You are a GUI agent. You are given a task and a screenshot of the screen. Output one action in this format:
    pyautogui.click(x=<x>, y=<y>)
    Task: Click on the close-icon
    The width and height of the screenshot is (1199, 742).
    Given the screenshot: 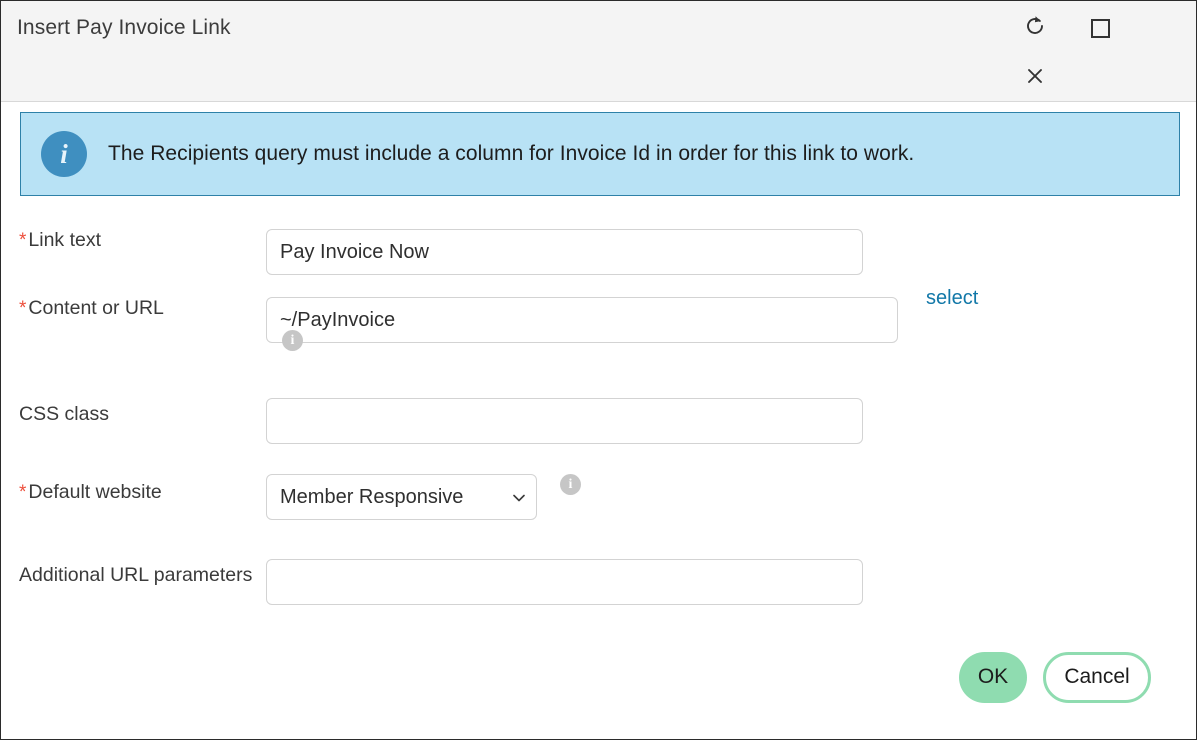 What is the action you would take?
    pyautogui.click(x=1035, y=78)
    